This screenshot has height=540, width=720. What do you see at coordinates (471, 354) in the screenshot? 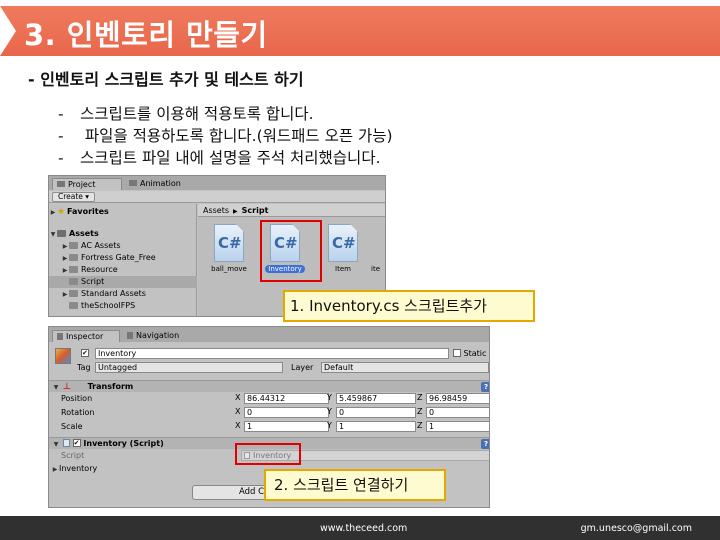
I see `static-toggle: Static` at bounding box center [471, 354].